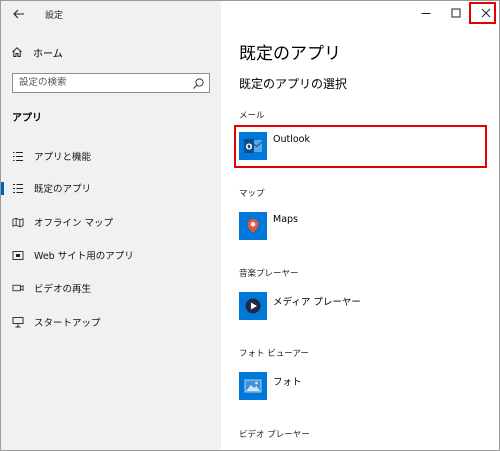  What do you see at coordinates (111, 15) in the screenshot?
I see `title-bar: 設定` at bounding box center [111, 15].